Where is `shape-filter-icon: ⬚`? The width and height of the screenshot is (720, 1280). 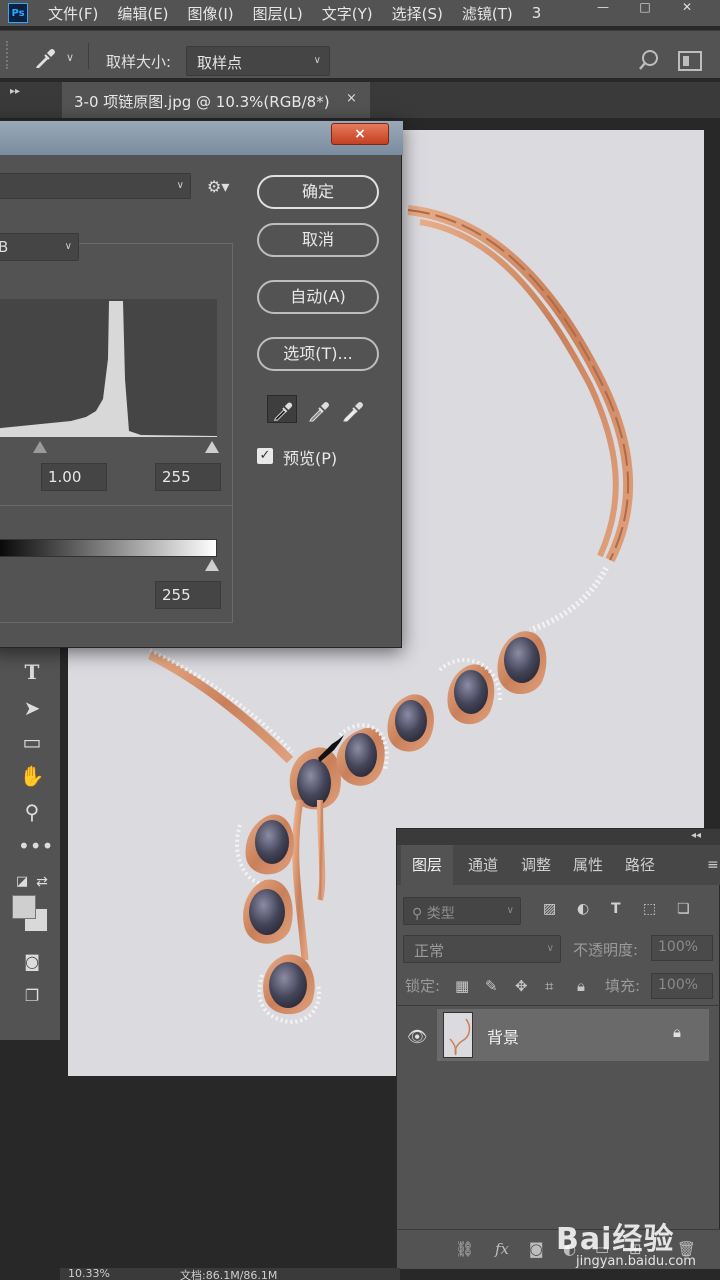
shape-filter-icon: ⬚ is located at coordinates (649, 909).